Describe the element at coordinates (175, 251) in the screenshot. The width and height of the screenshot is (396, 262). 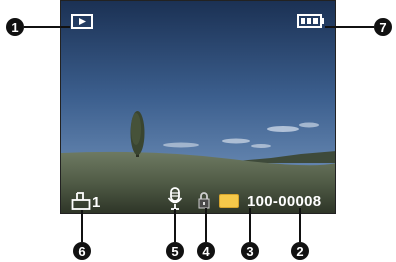
I see `callout-5: 5` at that location.